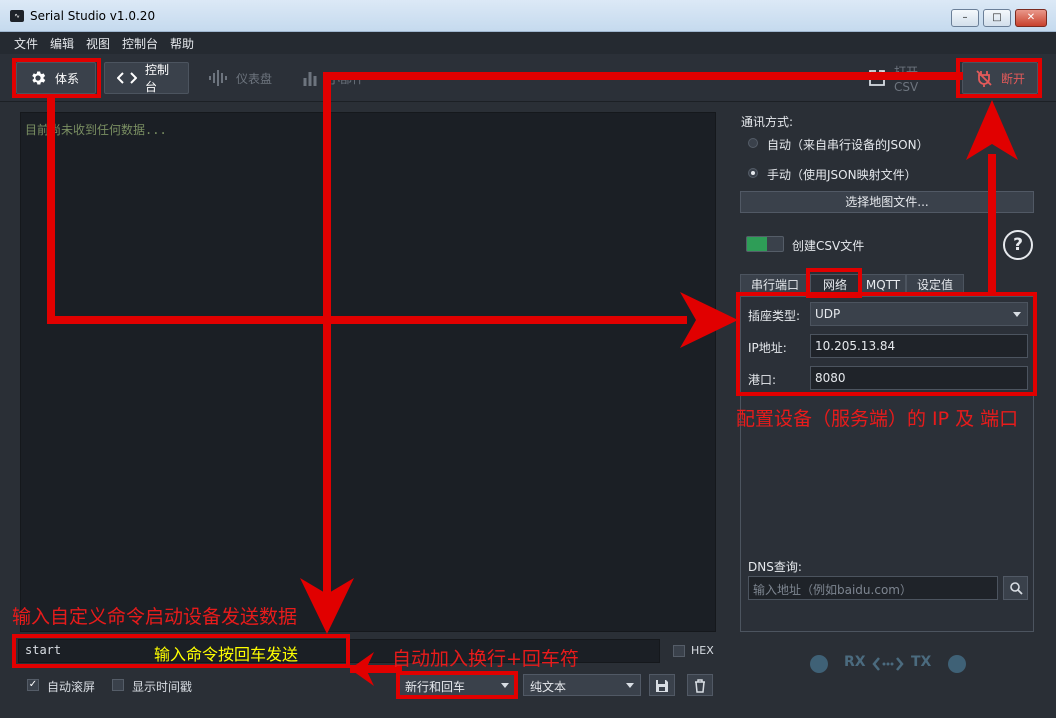 This screenshot has width=1056, height=718. I want to click on waveform-icon, so click(218, 78).